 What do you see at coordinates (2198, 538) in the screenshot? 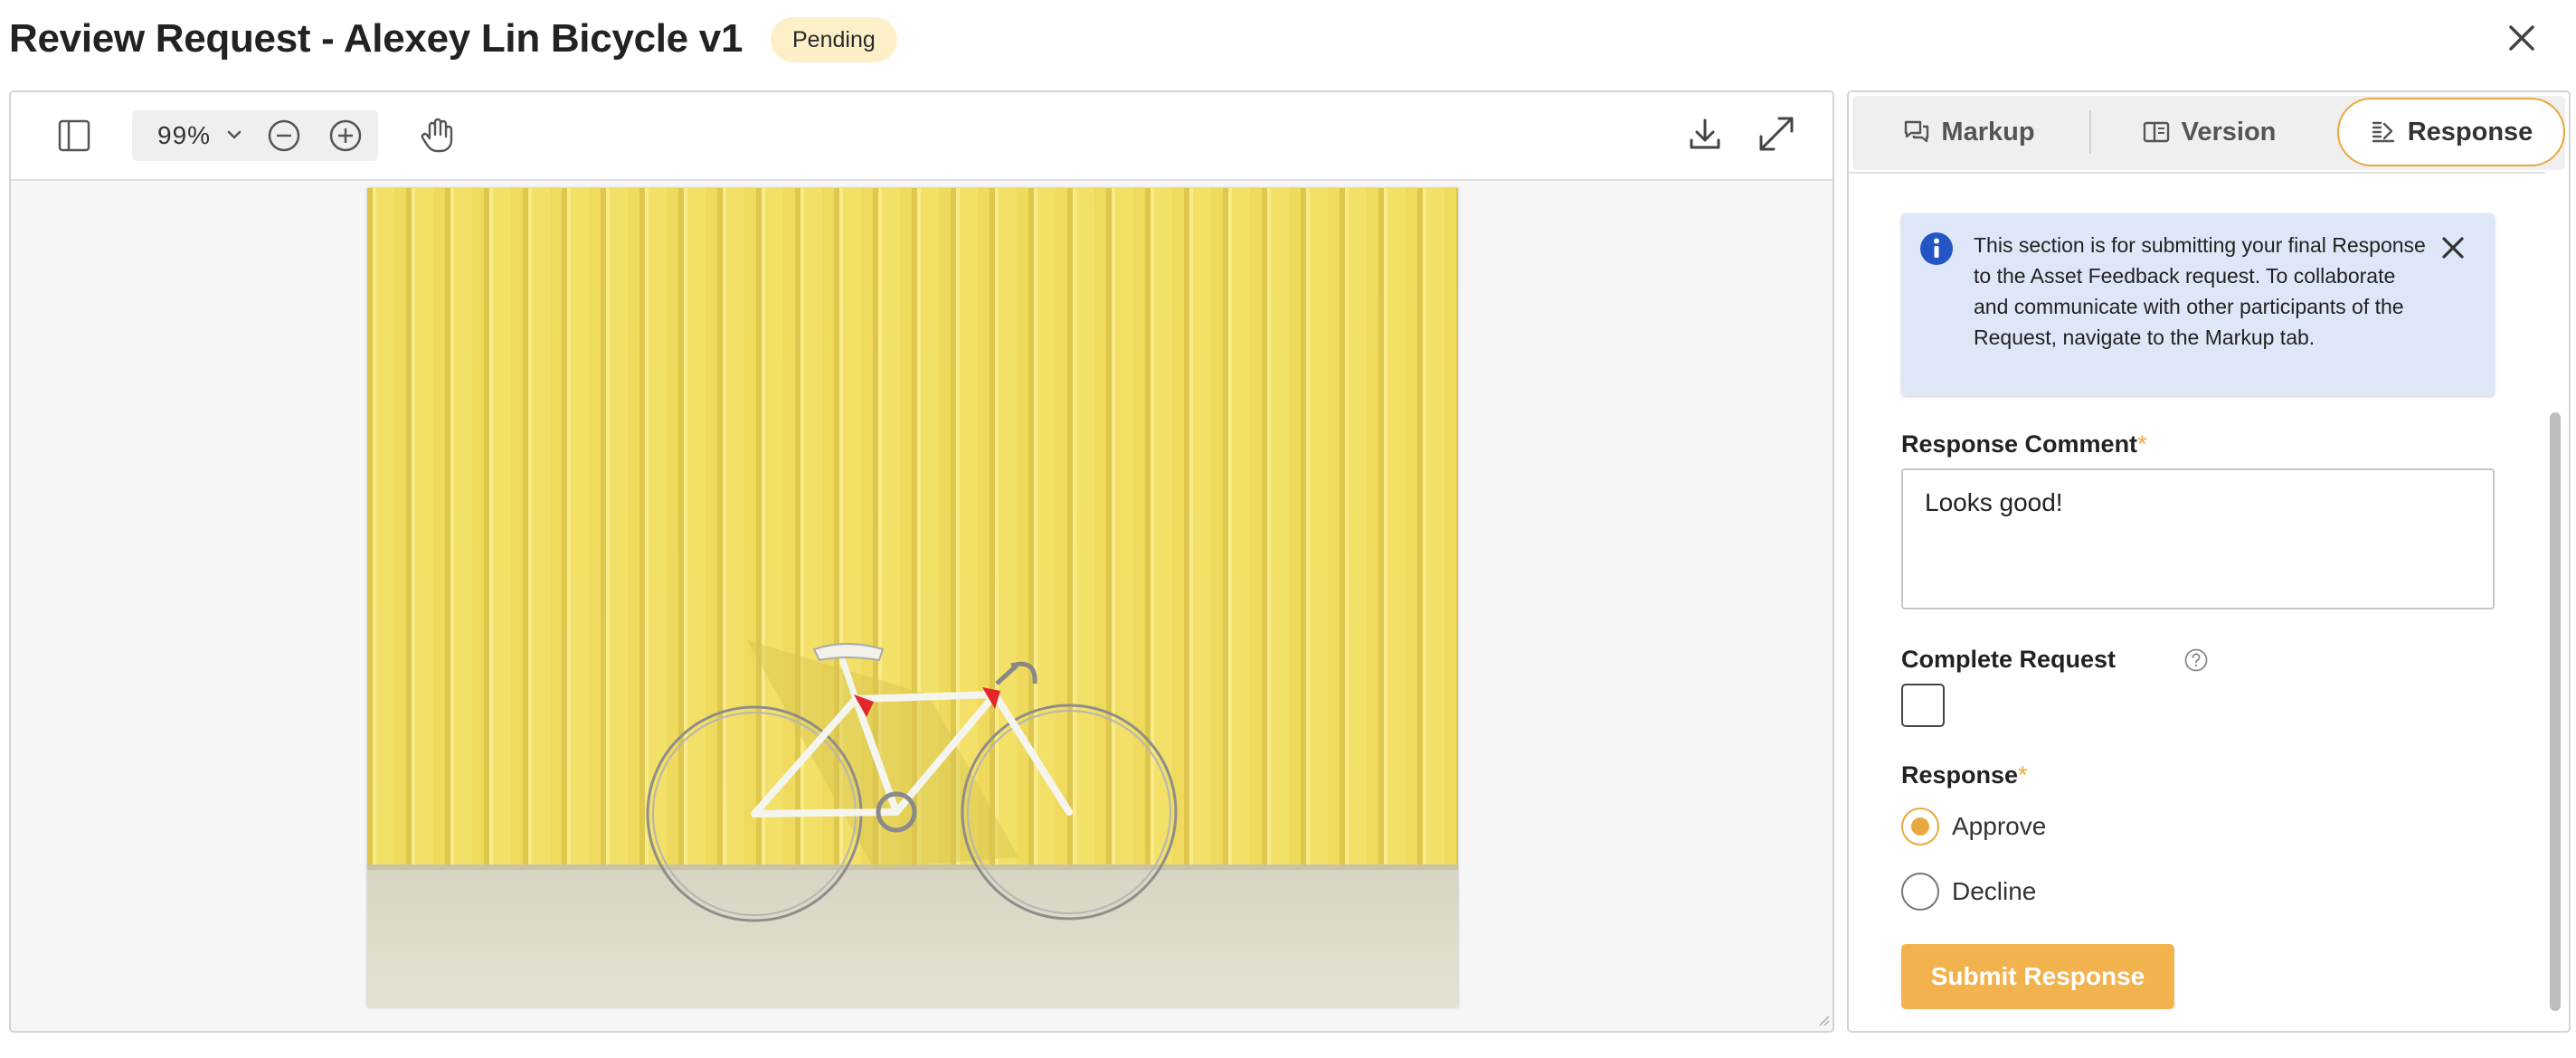
I see `response-comment-input: Looks good!` at bounding box center [2198, 538].